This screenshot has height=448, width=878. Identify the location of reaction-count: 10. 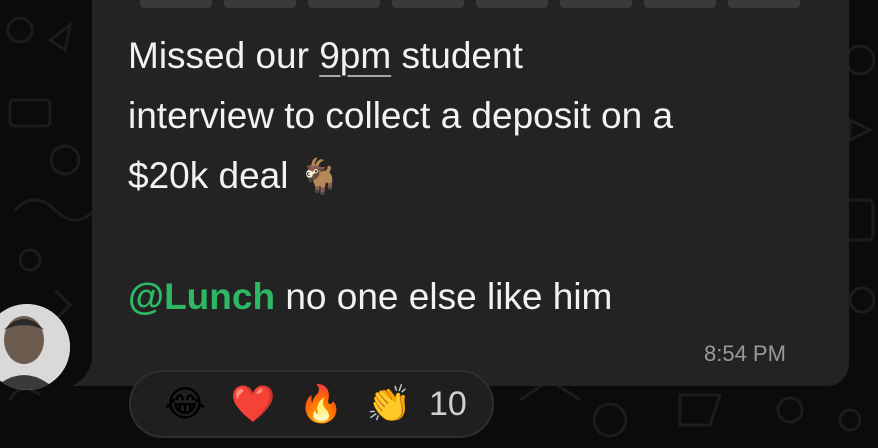
(448, 403).